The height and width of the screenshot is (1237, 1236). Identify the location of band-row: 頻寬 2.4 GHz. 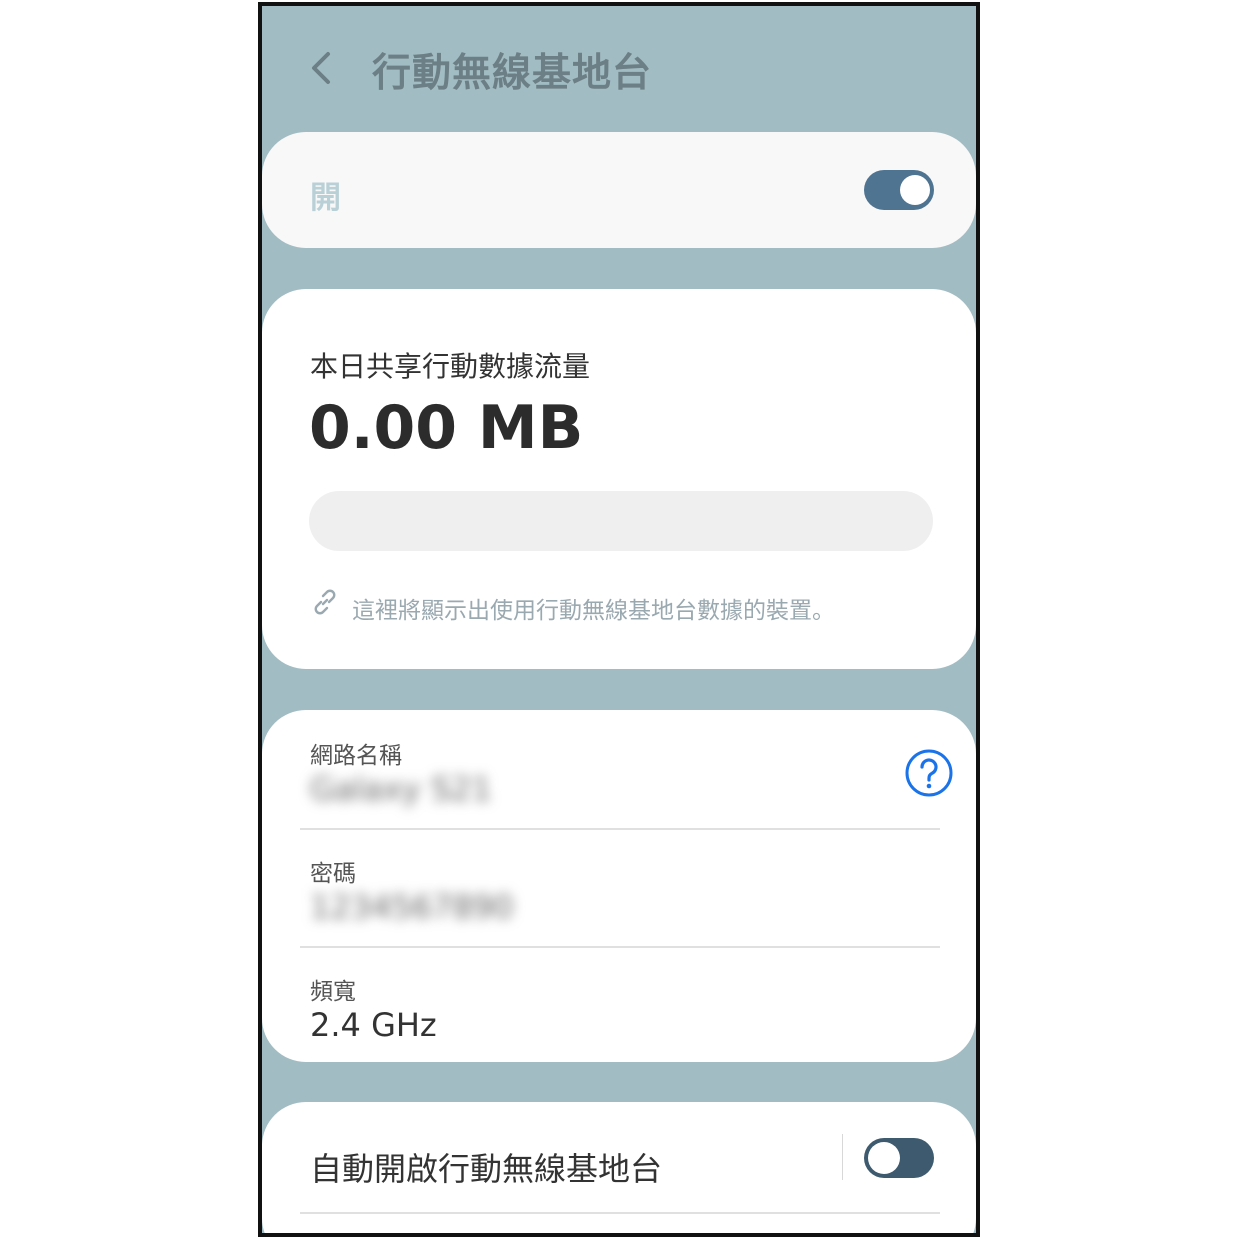
(620, 1005).